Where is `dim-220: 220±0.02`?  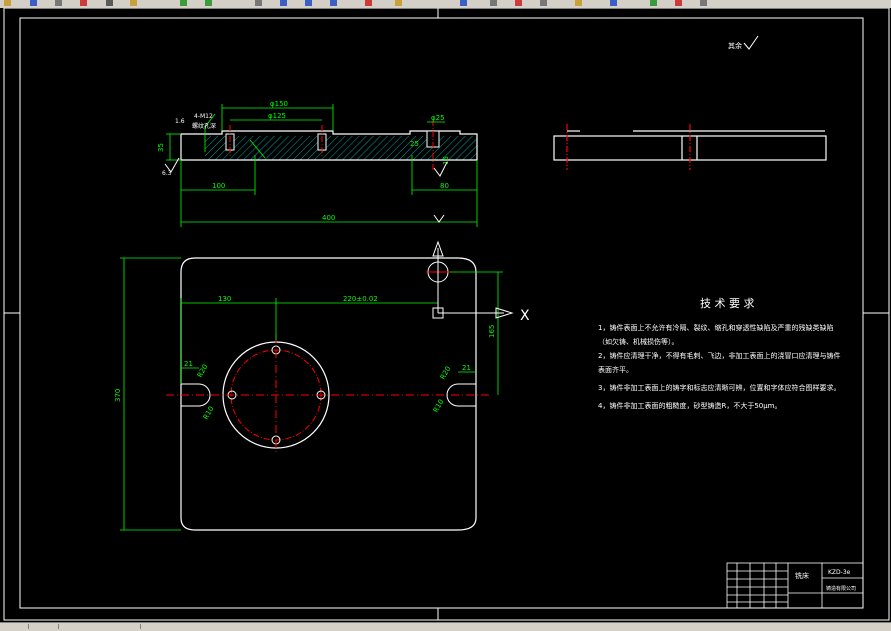 dim-220: 220±0.02 is located at coordinates (360, 299).